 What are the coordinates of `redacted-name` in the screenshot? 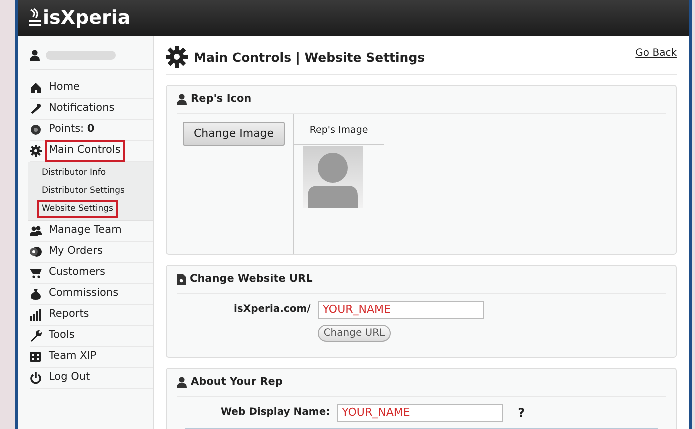 It's located at (81, 55).